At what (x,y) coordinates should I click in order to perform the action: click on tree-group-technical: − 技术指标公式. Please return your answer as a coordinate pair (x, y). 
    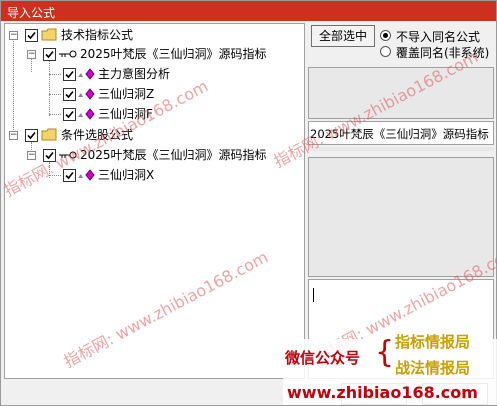
    Looking at the image, I should click on (155, 35).